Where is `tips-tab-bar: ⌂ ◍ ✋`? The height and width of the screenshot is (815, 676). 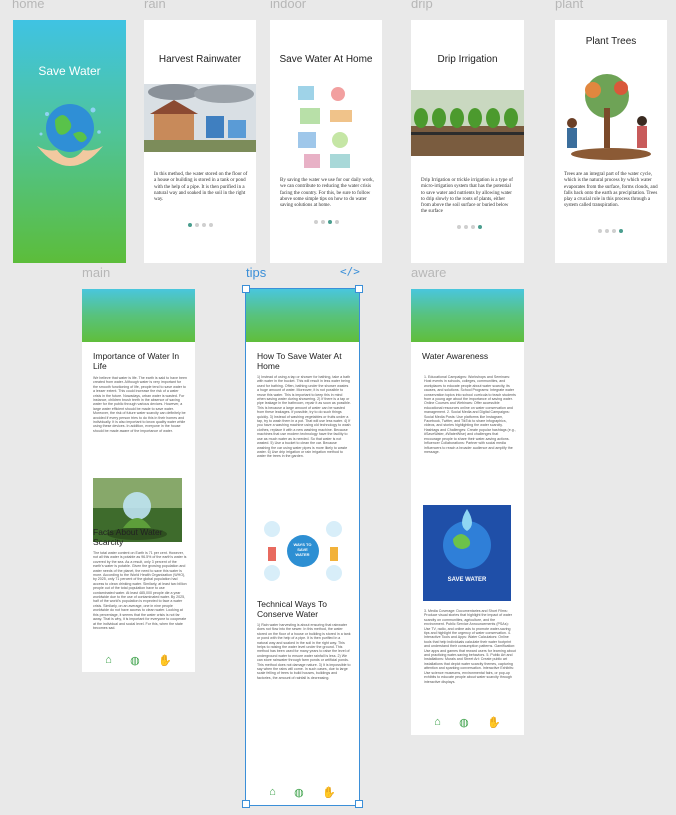 tips-tab-bar: ⌂ ◍ ✋ is located at coordinates (302, 792).